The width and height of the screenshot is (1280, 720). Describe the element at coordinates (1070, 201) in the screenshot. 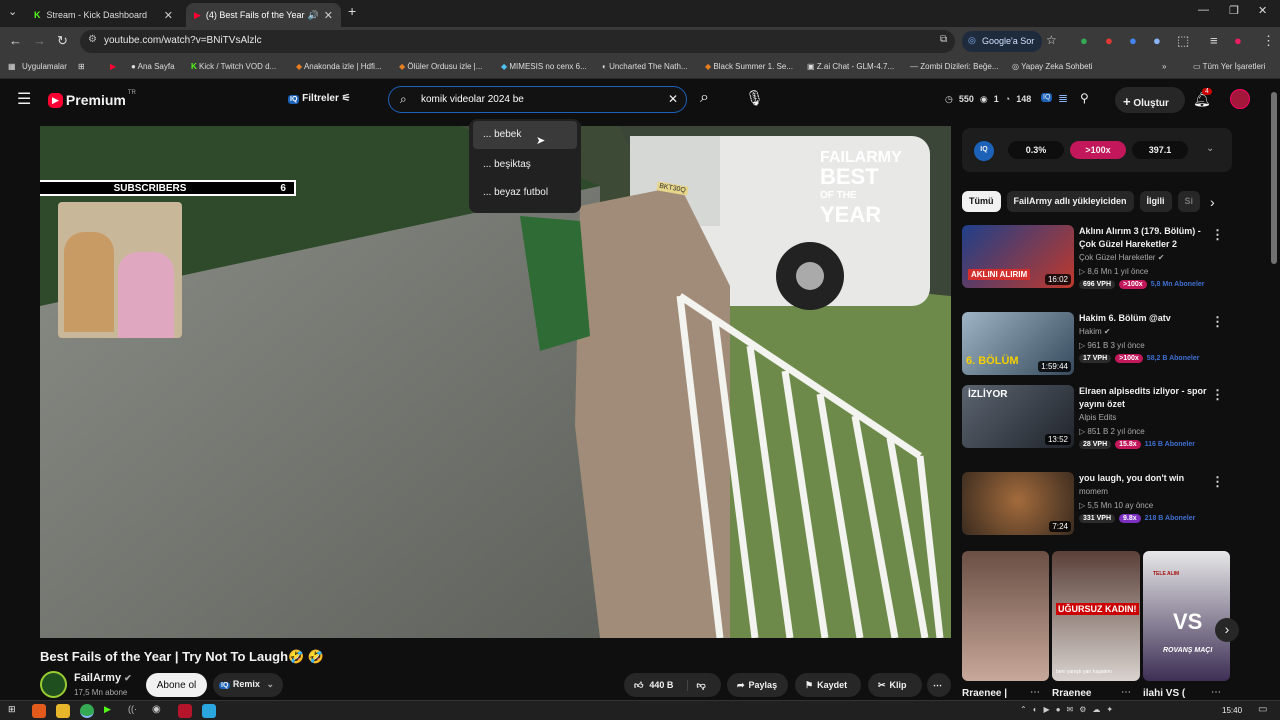

I see `chip-uploader: FailArmy adlı yükleyiciden` at that location.